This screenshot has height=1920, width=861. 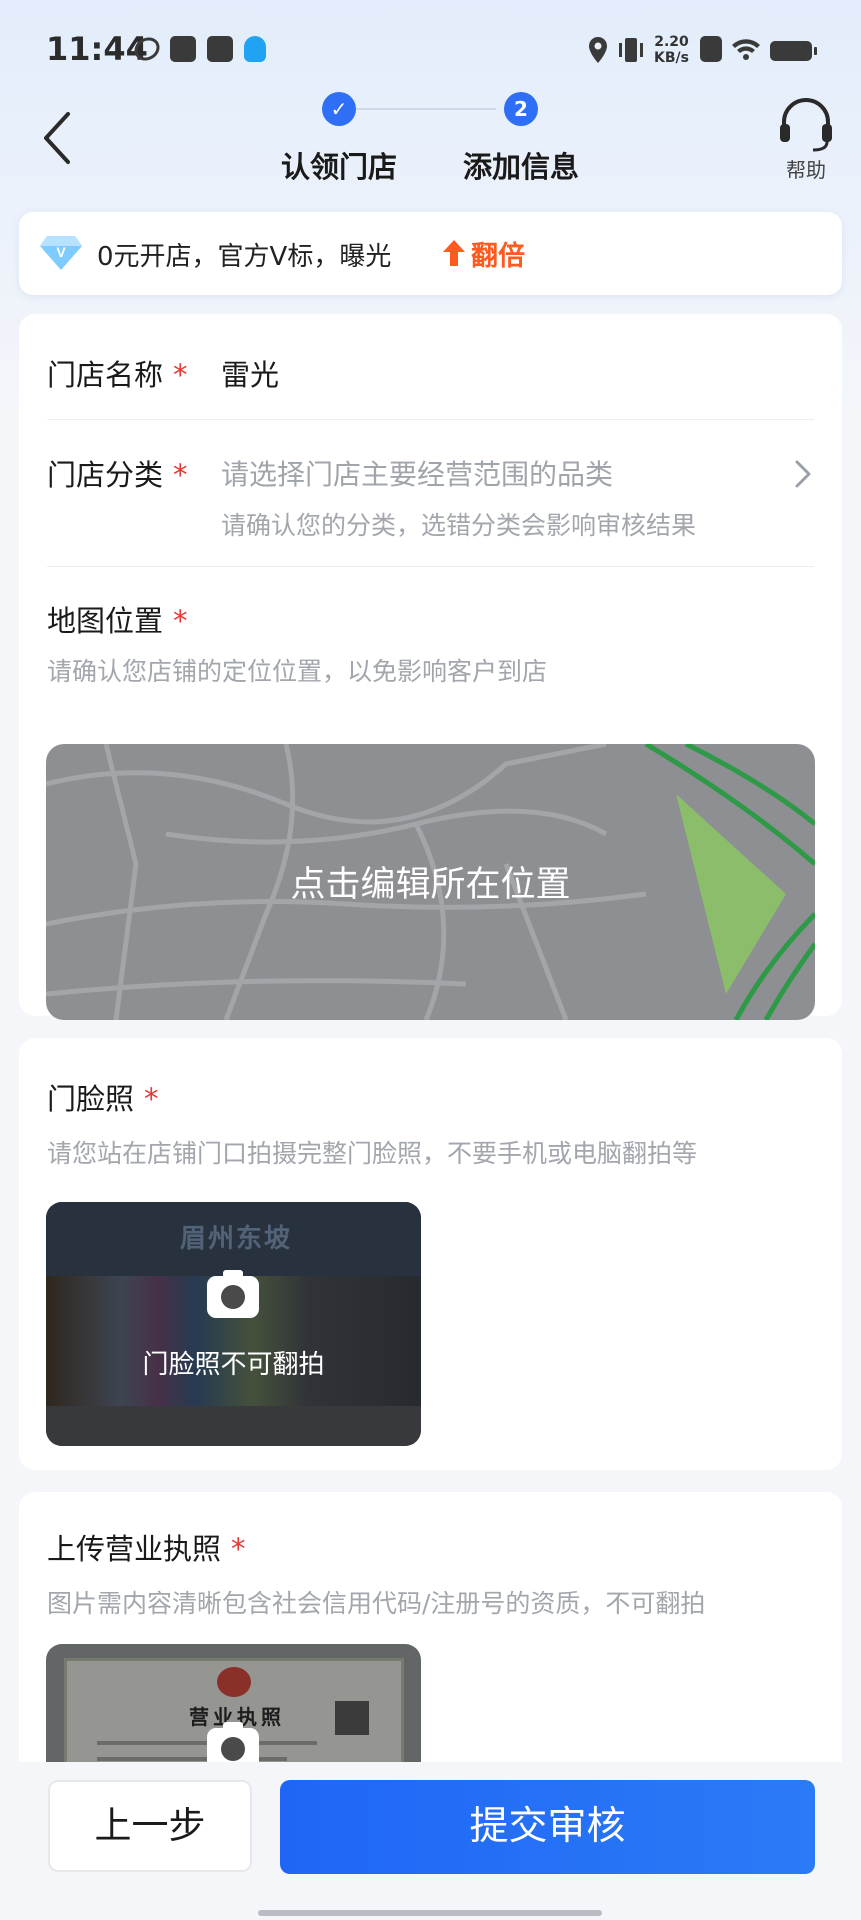 I want to click on step-2-number: 2, so click(x=521, y=109).